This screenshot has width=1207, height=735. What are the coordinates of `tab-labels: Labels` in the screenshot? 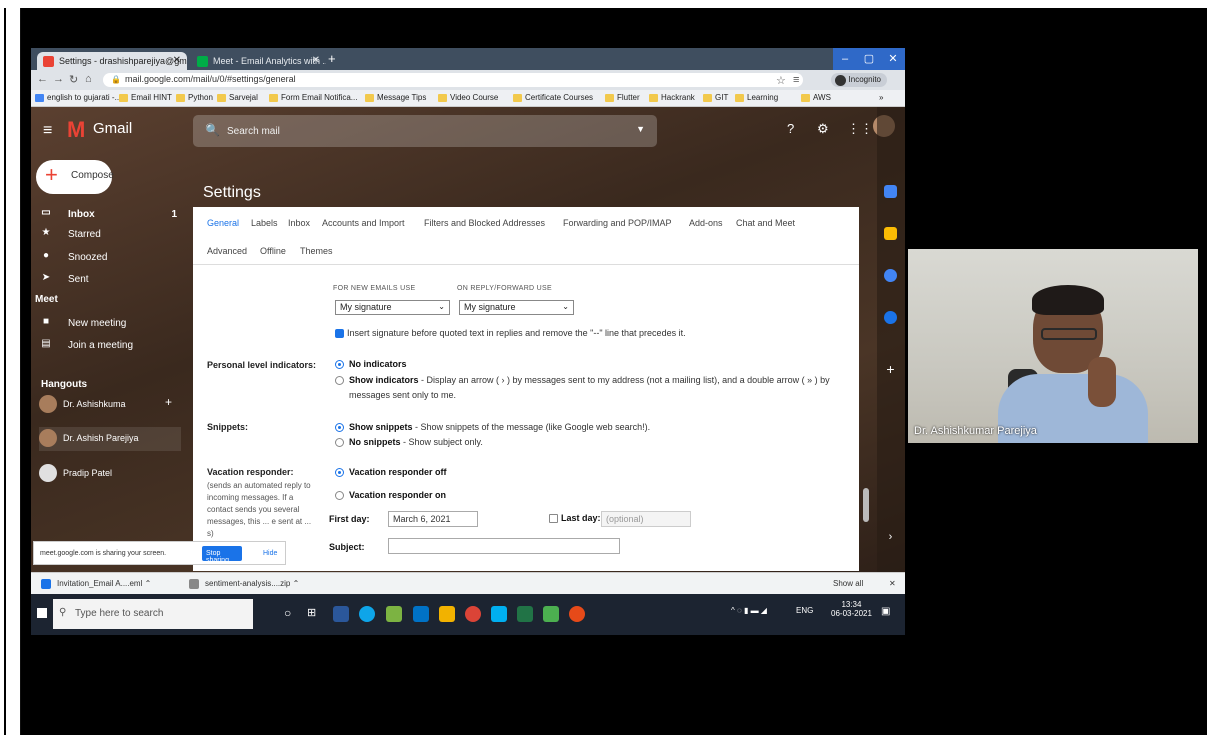 It's located at (264, 223).